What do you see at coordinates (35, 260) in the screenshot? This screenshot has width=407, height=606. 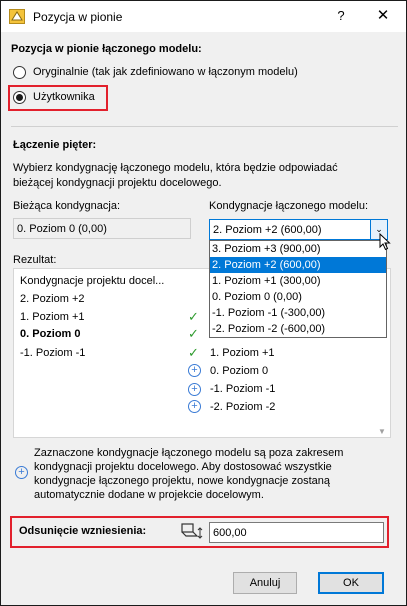 I see `result-label: Rezultat:` at bounding box center [35, 260].